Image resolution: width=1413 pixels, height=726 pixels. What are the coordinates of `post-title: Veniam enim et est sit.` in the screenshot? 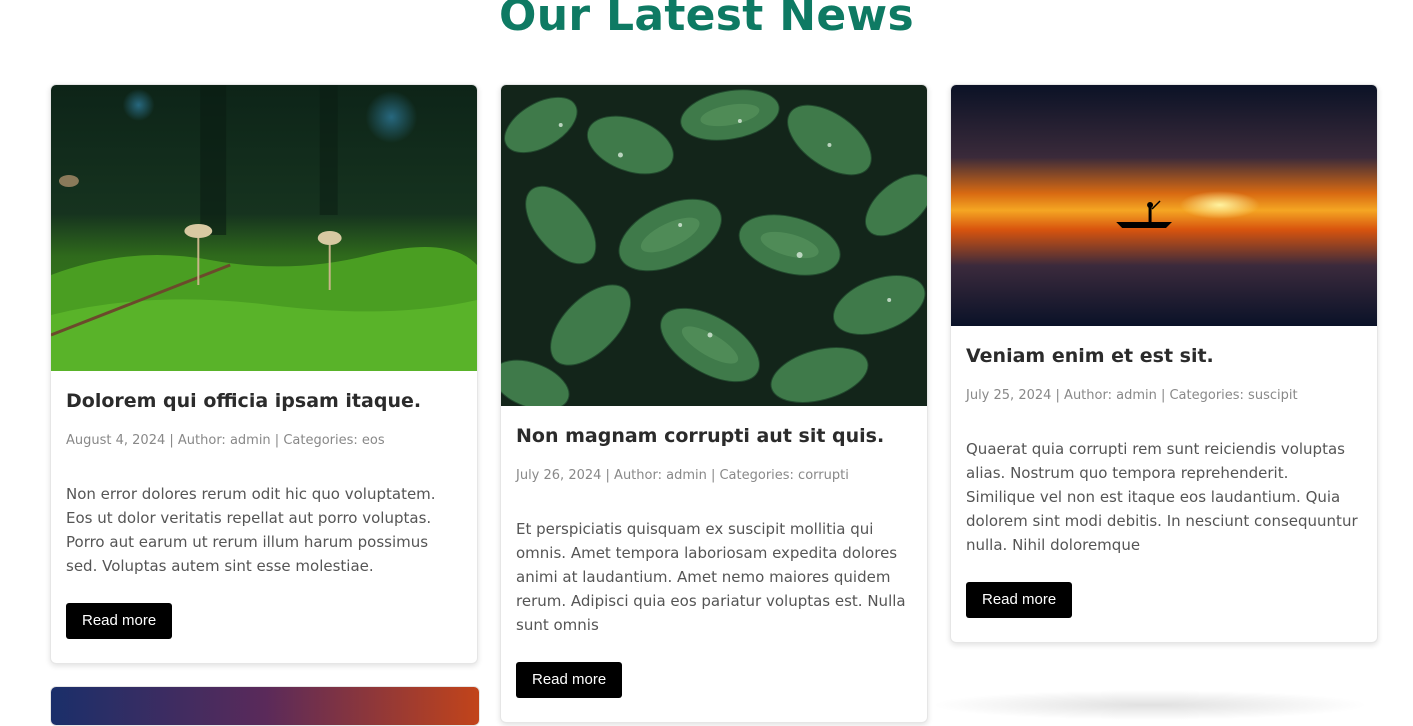 It's located at (1164, 356).